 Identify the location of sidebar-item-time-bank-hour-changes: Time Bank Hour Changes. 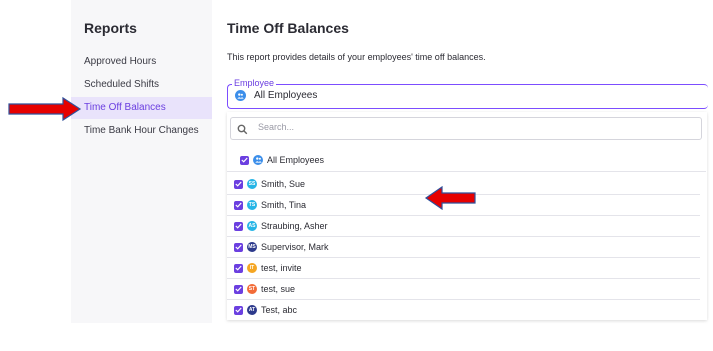
(141, 131).